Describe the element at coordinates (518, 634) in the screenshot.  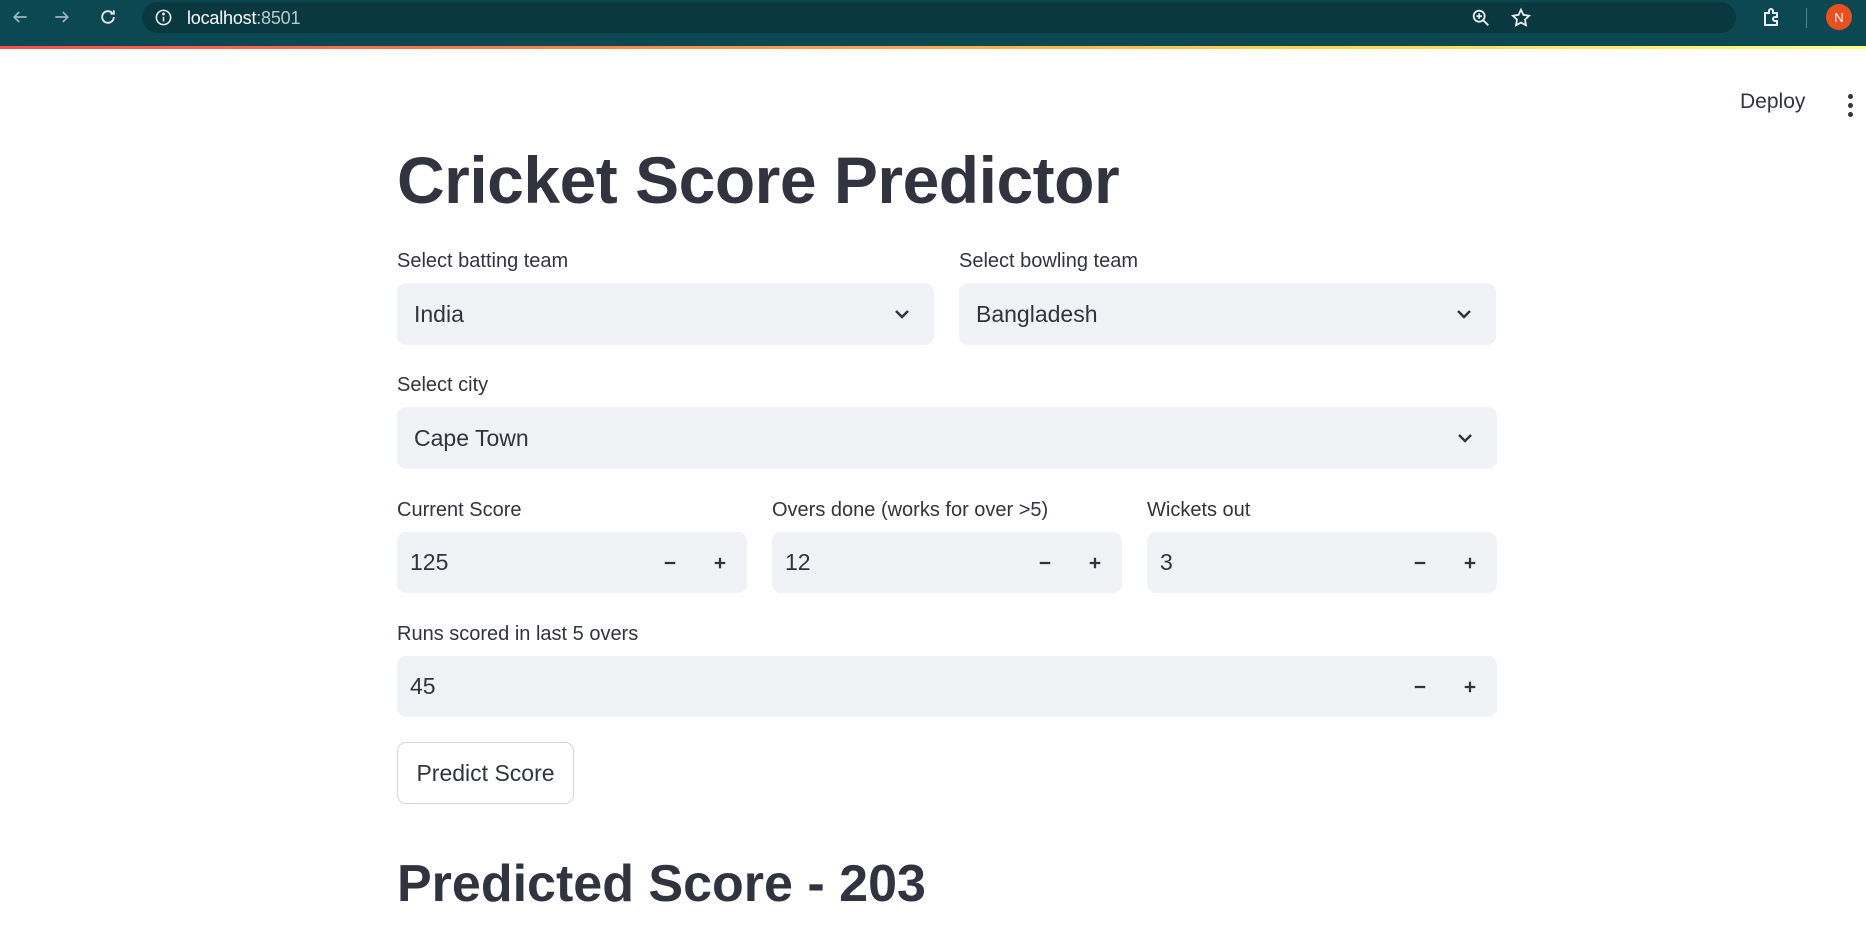
I see `runs-last-5-label: Runs scored in last 5 overs` at that location.